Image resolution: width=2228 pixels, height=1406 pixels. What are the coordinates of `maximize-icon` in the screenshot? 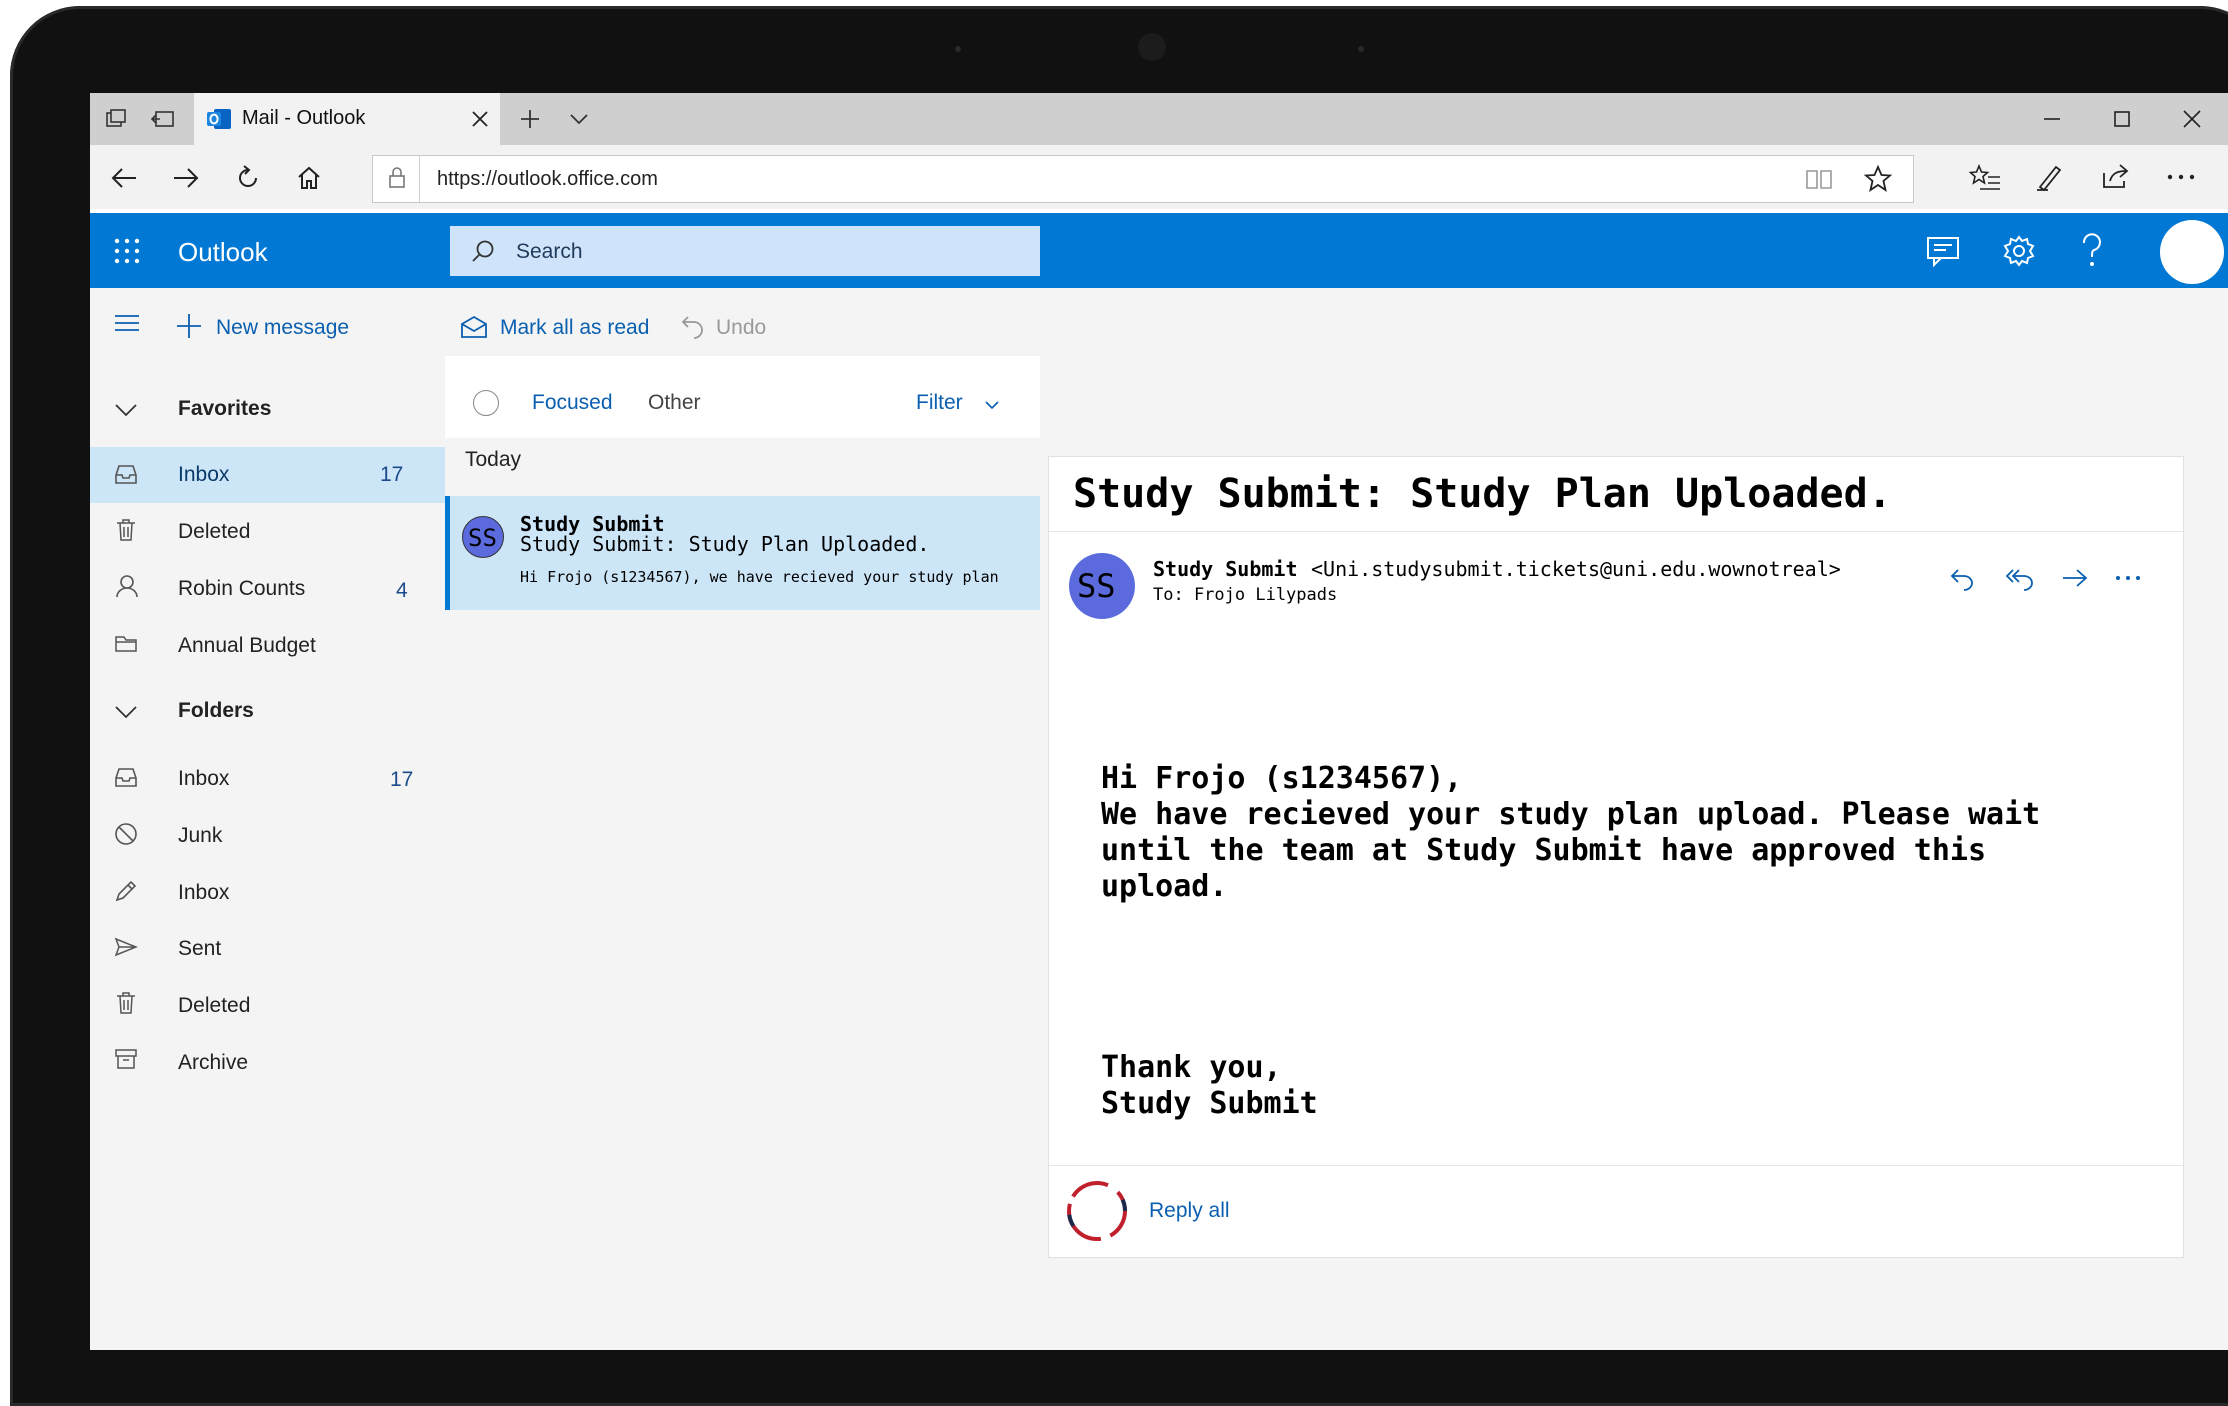 It's located at (2122, 119).